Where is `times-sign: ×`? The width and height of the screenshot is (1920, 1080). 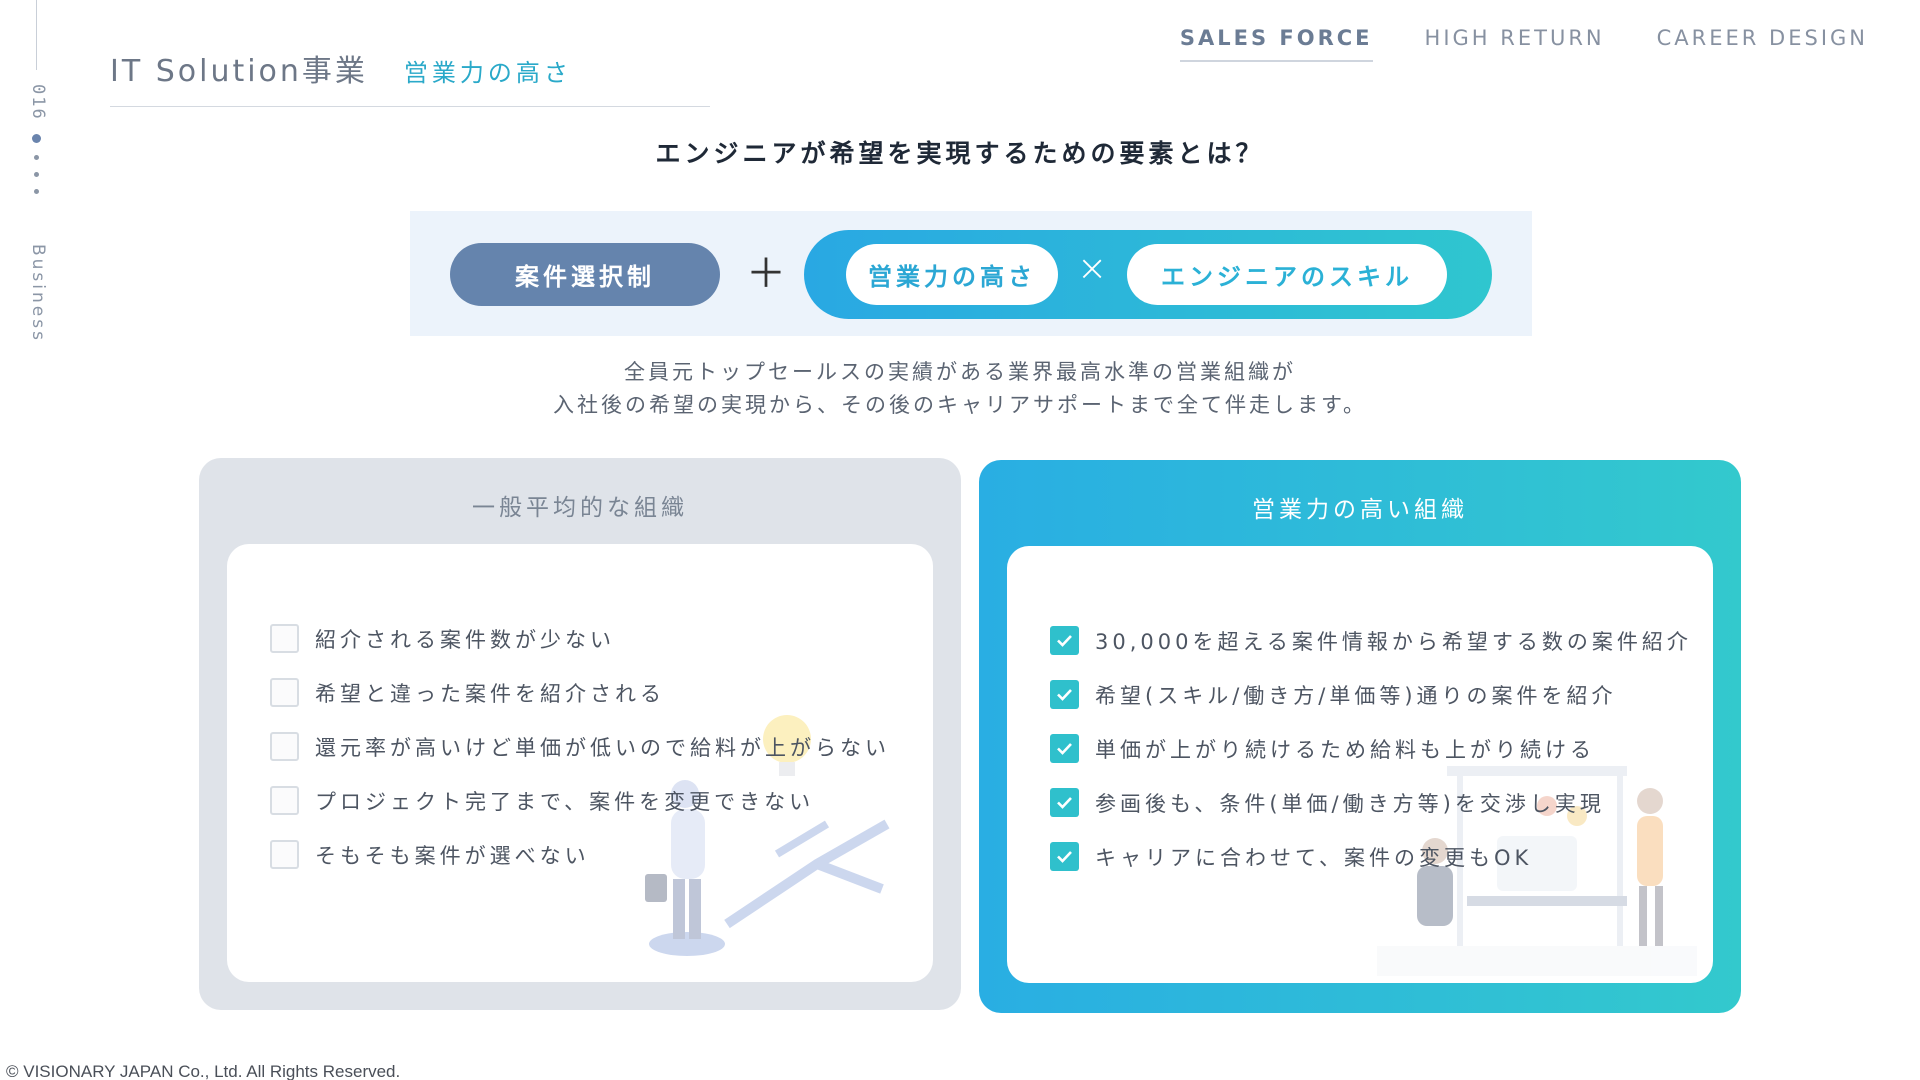 times-sign: × is located at coordinates (1092, 268).